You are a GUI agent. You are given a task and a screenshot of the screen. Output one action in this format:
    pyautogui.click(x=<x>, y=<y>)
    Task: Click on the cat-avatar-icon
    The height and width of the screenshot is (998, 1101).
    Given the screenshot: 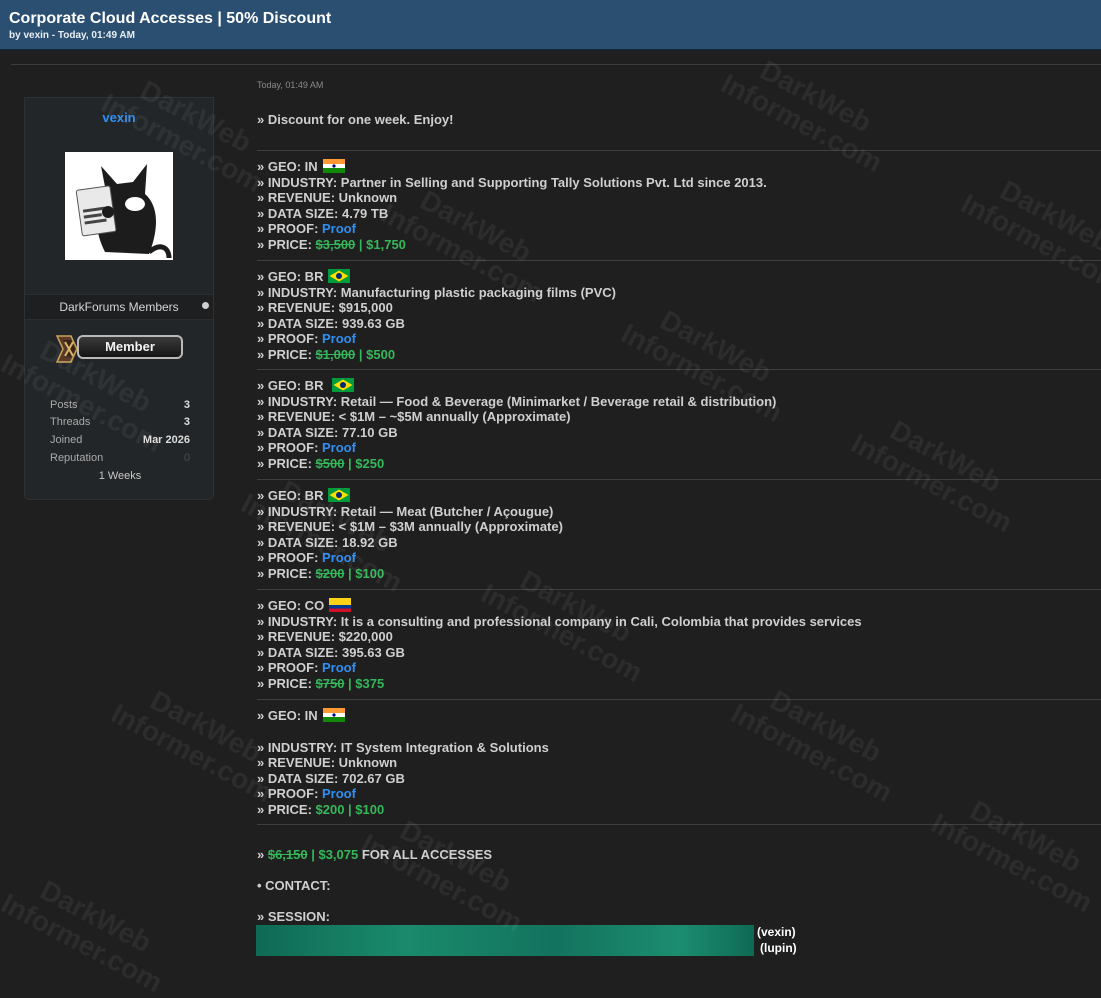 What is the action you would take?
    pyautogui.click(x=119, y=206)
    